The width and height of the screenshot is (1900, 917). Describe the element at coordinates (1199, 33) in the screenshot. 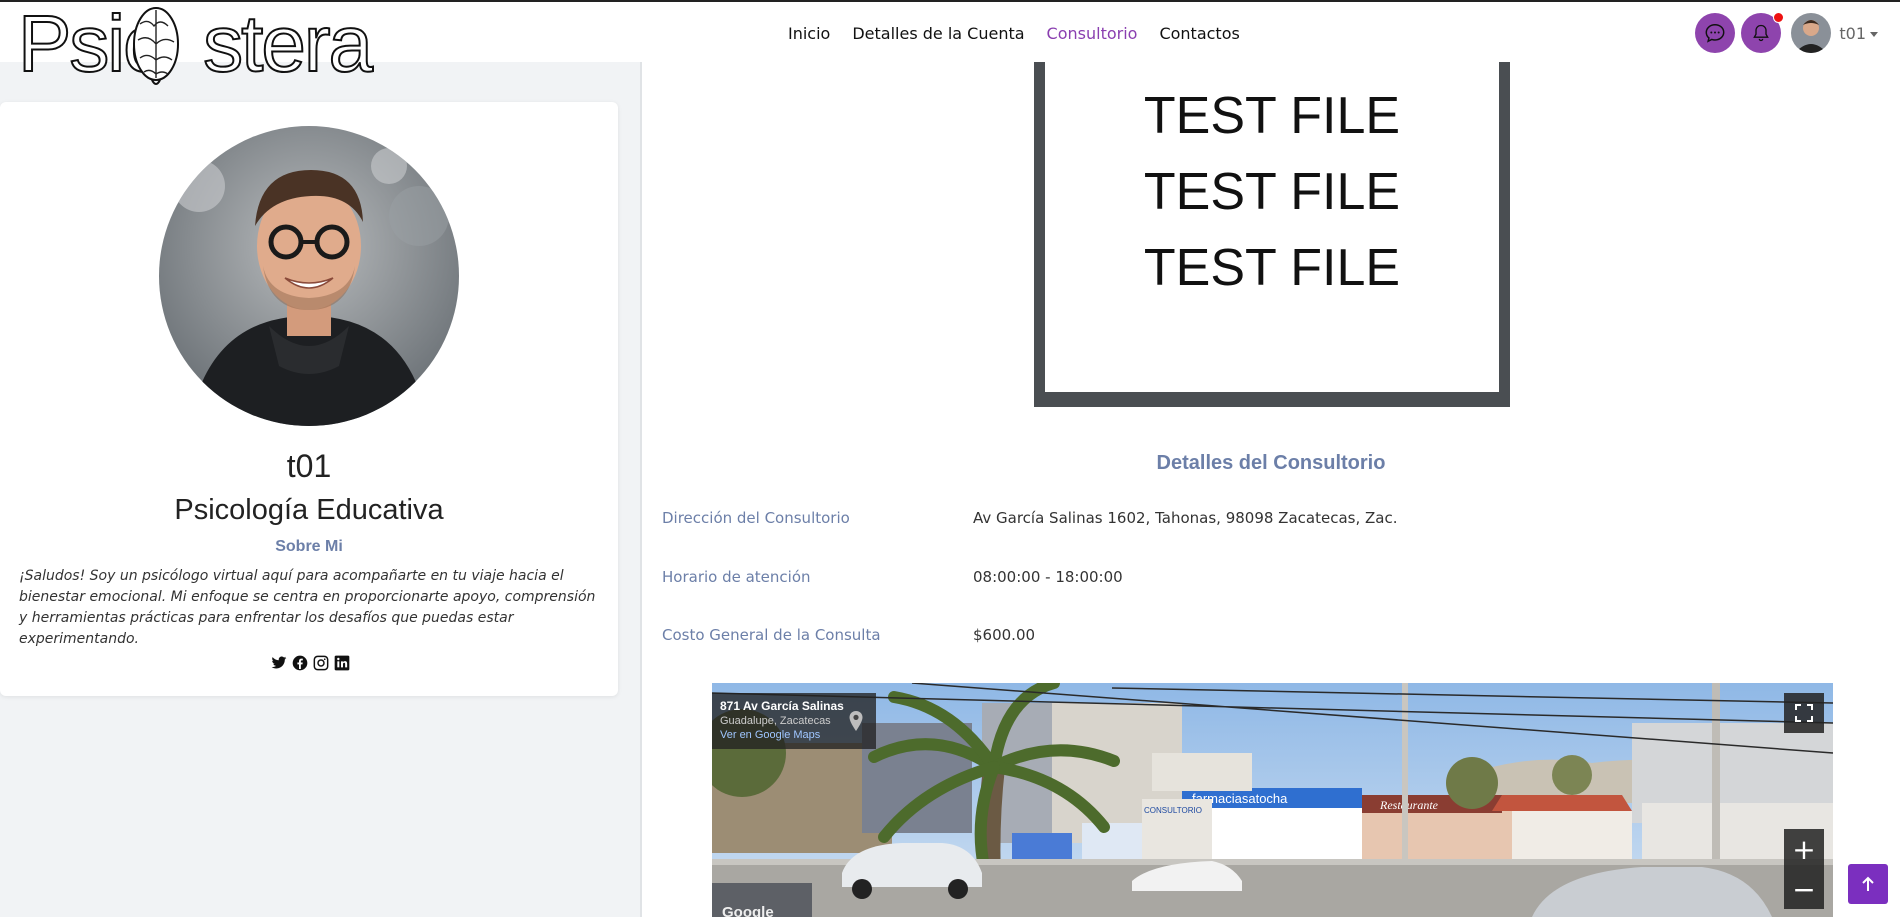

I see `nav-link-contactos: Contactos` at that location.